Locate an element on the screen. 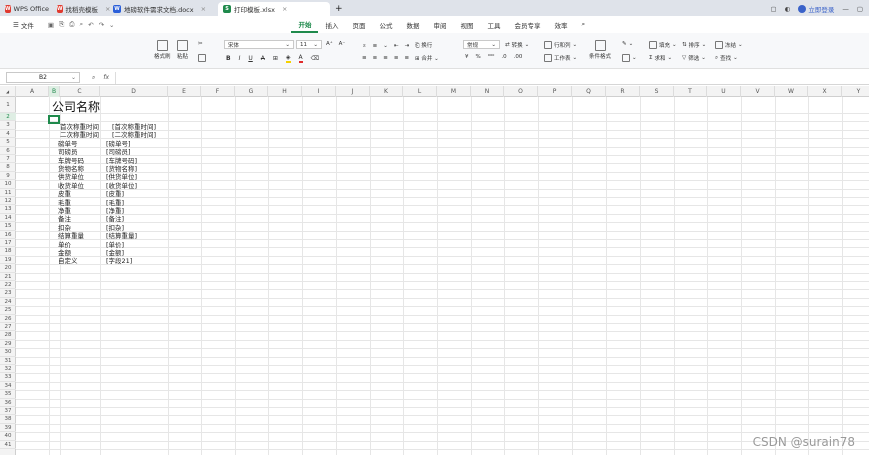  print-preview-icon: ⌕ is located at coordinates (81, 24).